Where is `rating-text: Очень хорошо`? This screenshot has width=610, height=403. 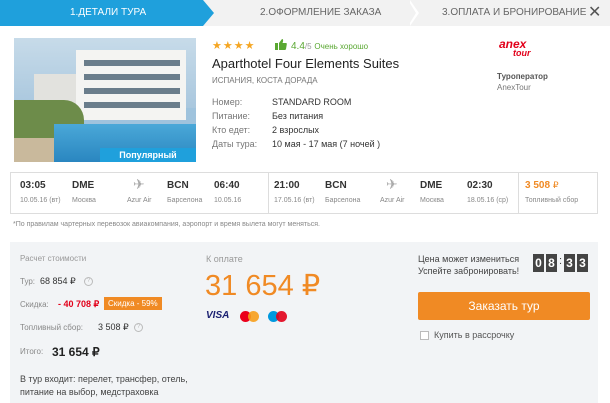
rating-text: Очень хорошо is located at coordinates (341, 46).